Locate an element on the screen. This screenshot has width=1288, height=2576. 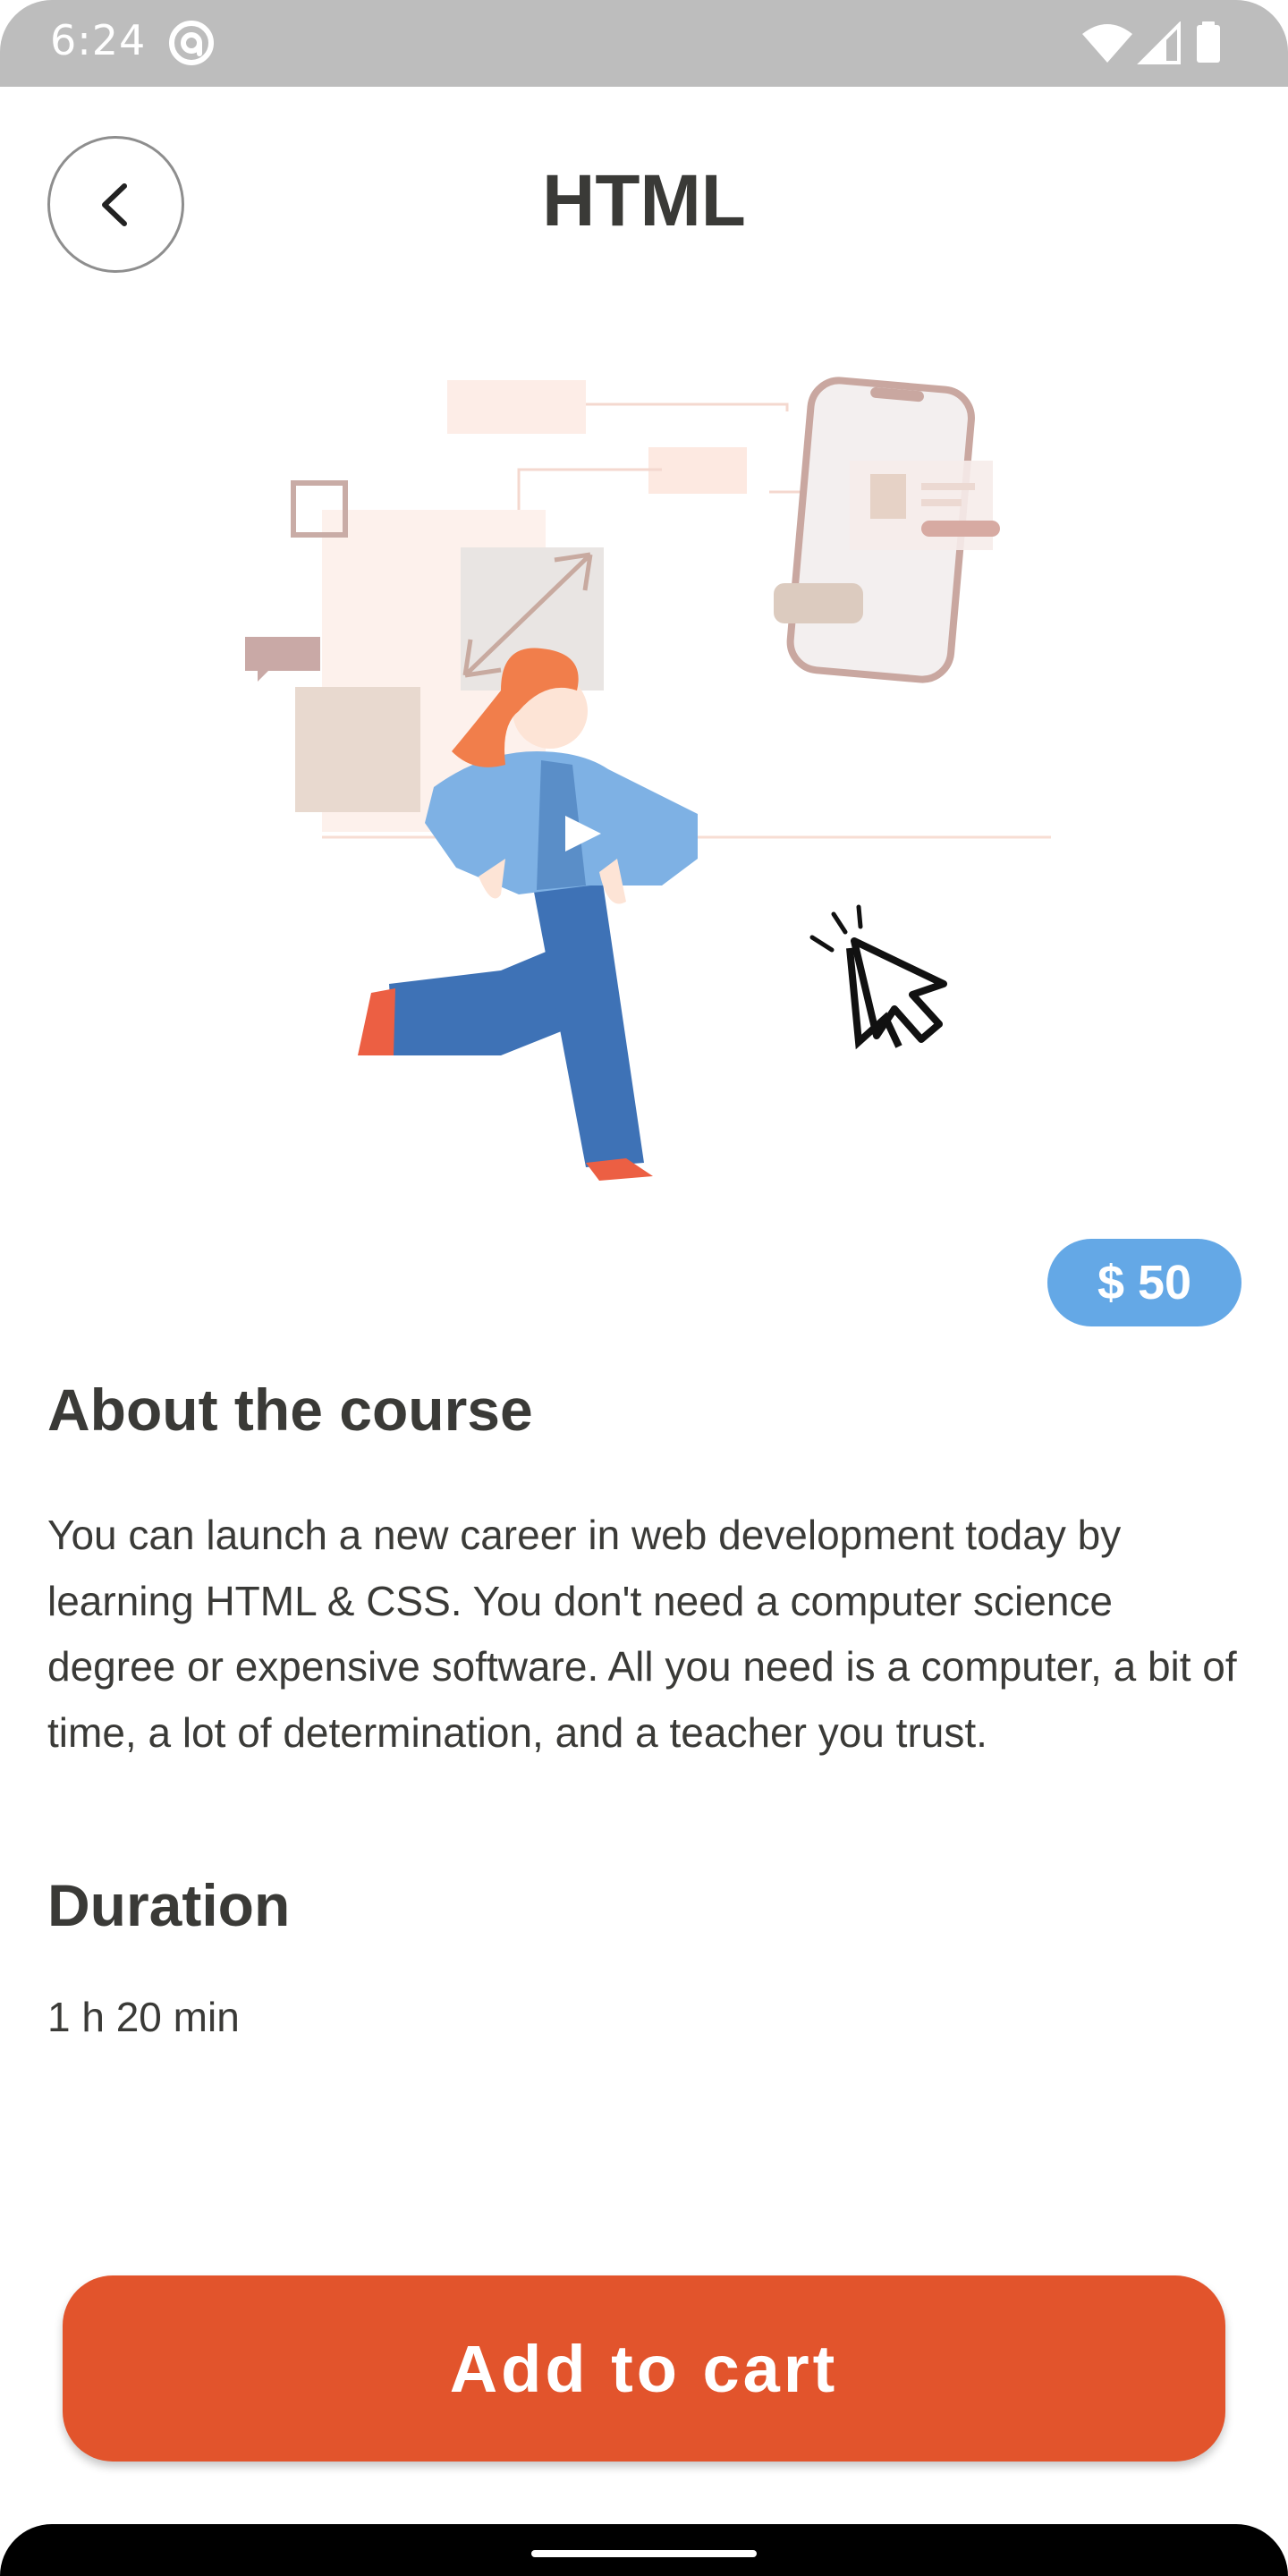
chevron-left-icon is located at coordinates (114, 204).